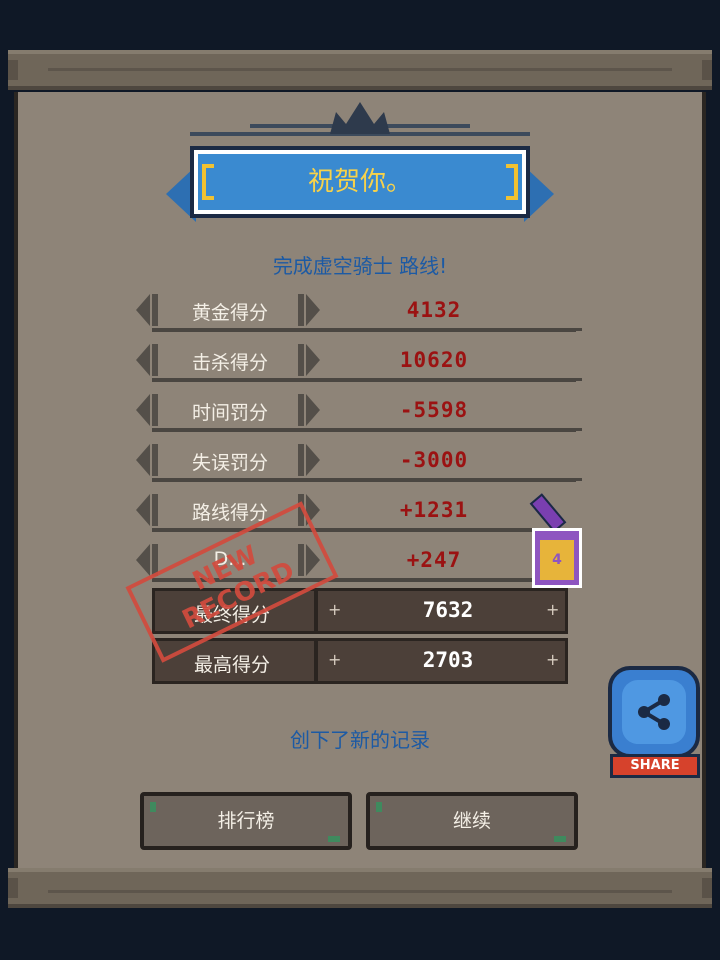  Describe the element at coordinates (359, 182) in the screenshot. I see `banner-title: 祝贺你。` at that location.